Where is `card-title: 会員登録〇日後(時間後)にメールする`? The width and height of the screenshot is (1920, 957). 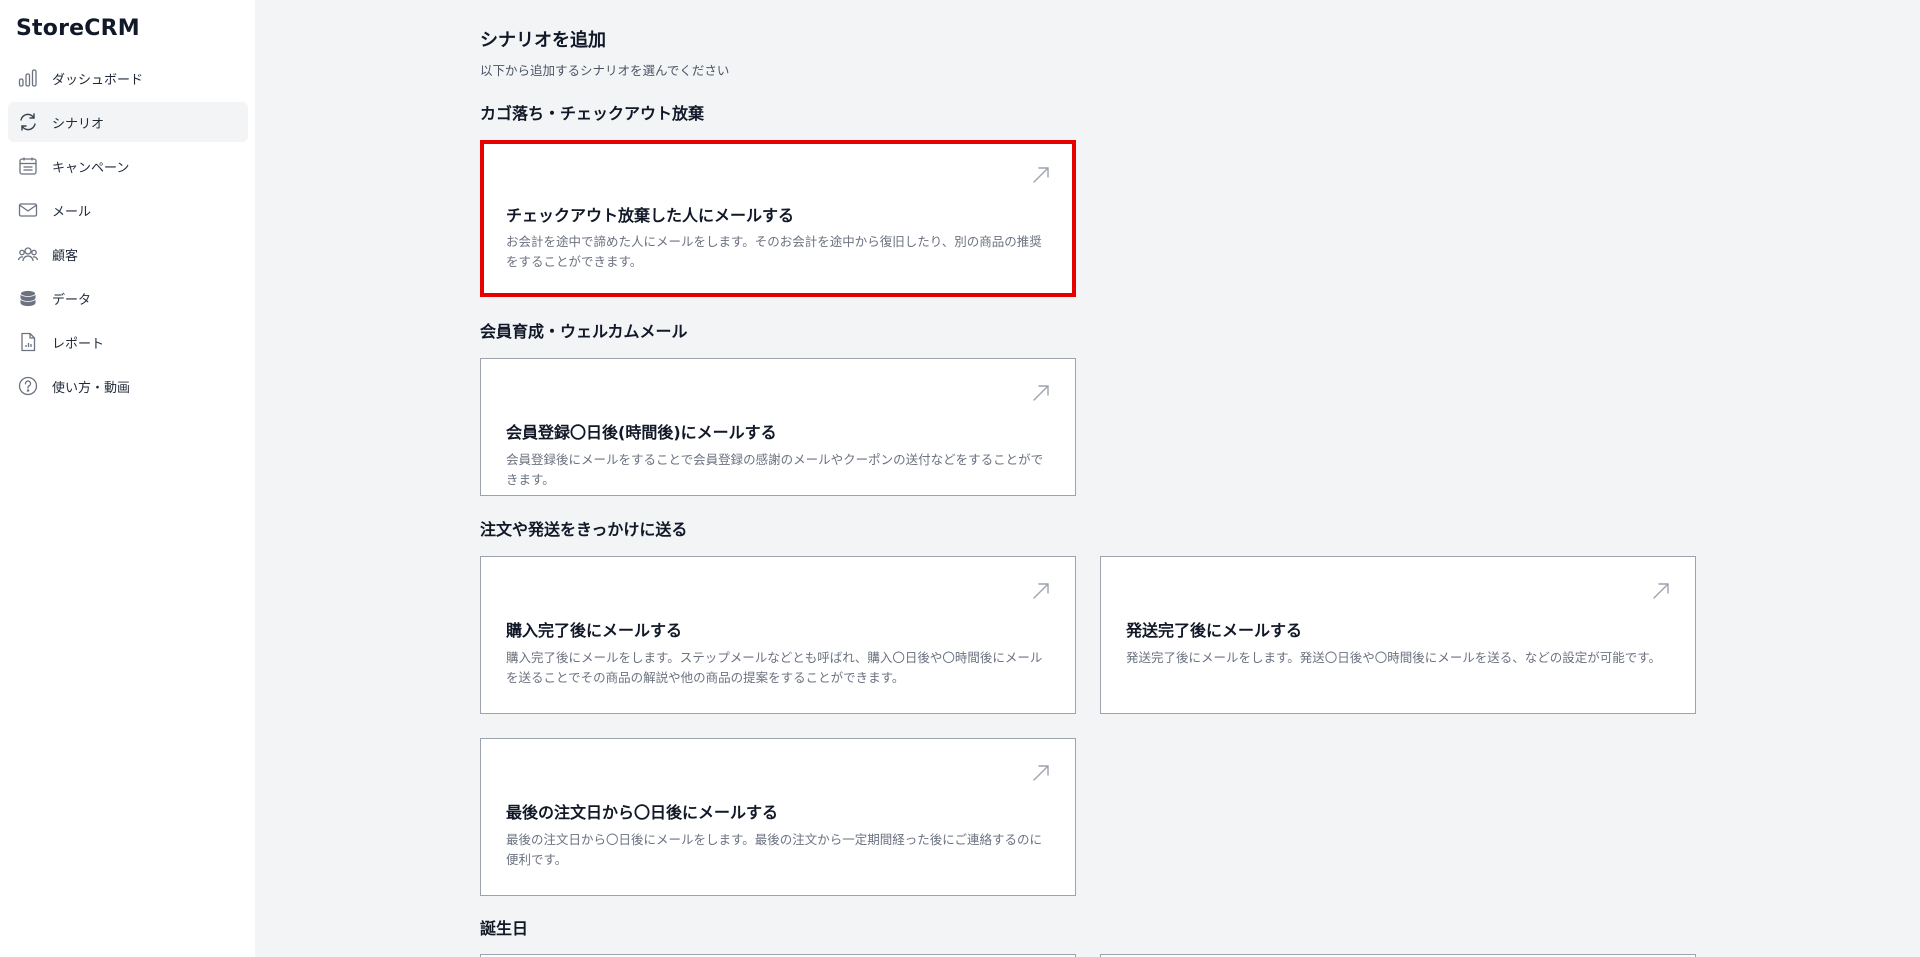
card-title: 会員登録〇日後(時間後)にメールする is located at coordinates (641, 432).